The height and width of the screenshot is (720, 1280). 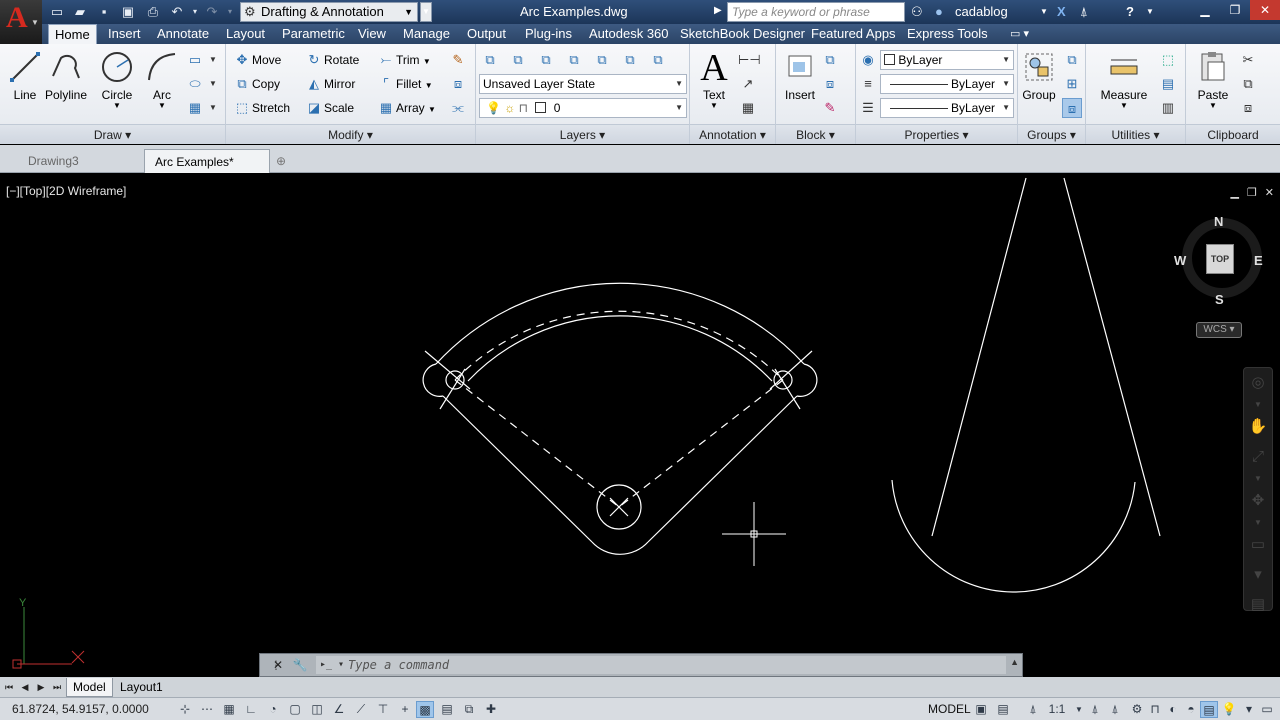 I want to click on layer-state-dropdown: Unsaved Layer State ▼, so click(x=583, y=84).